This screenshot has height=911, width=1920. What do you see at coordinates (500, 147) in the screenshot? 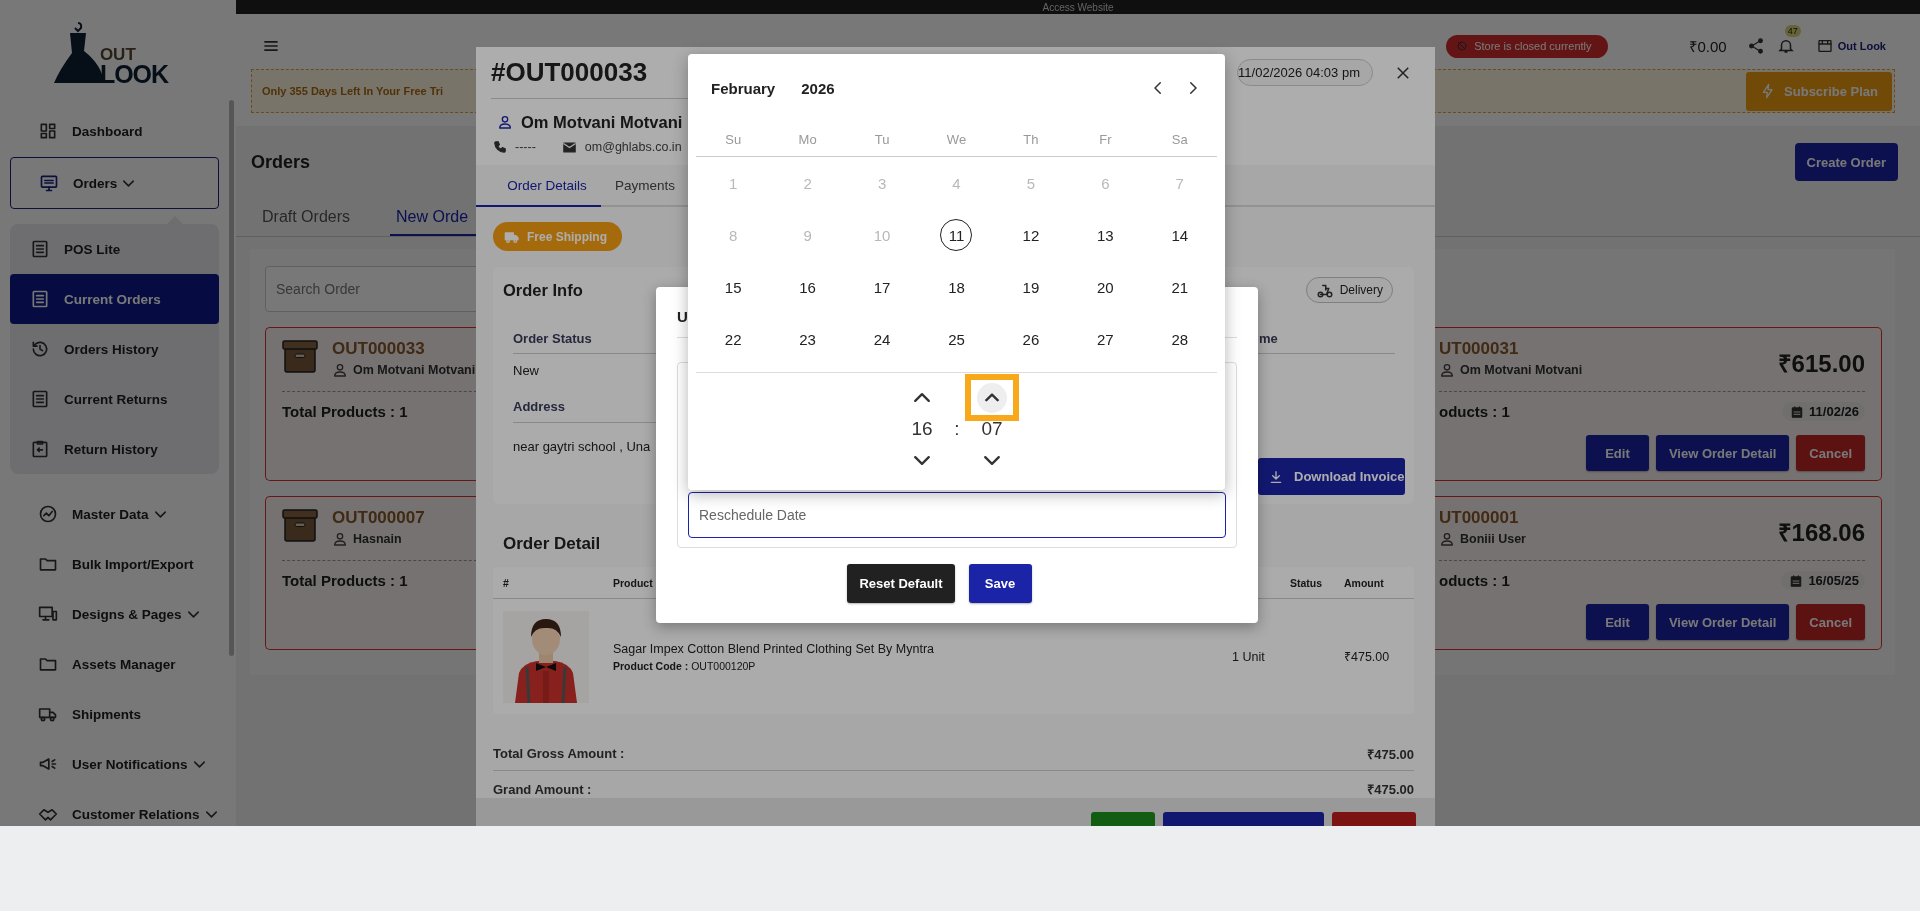
I see `phone-icon` at bounding box center [500, 147].